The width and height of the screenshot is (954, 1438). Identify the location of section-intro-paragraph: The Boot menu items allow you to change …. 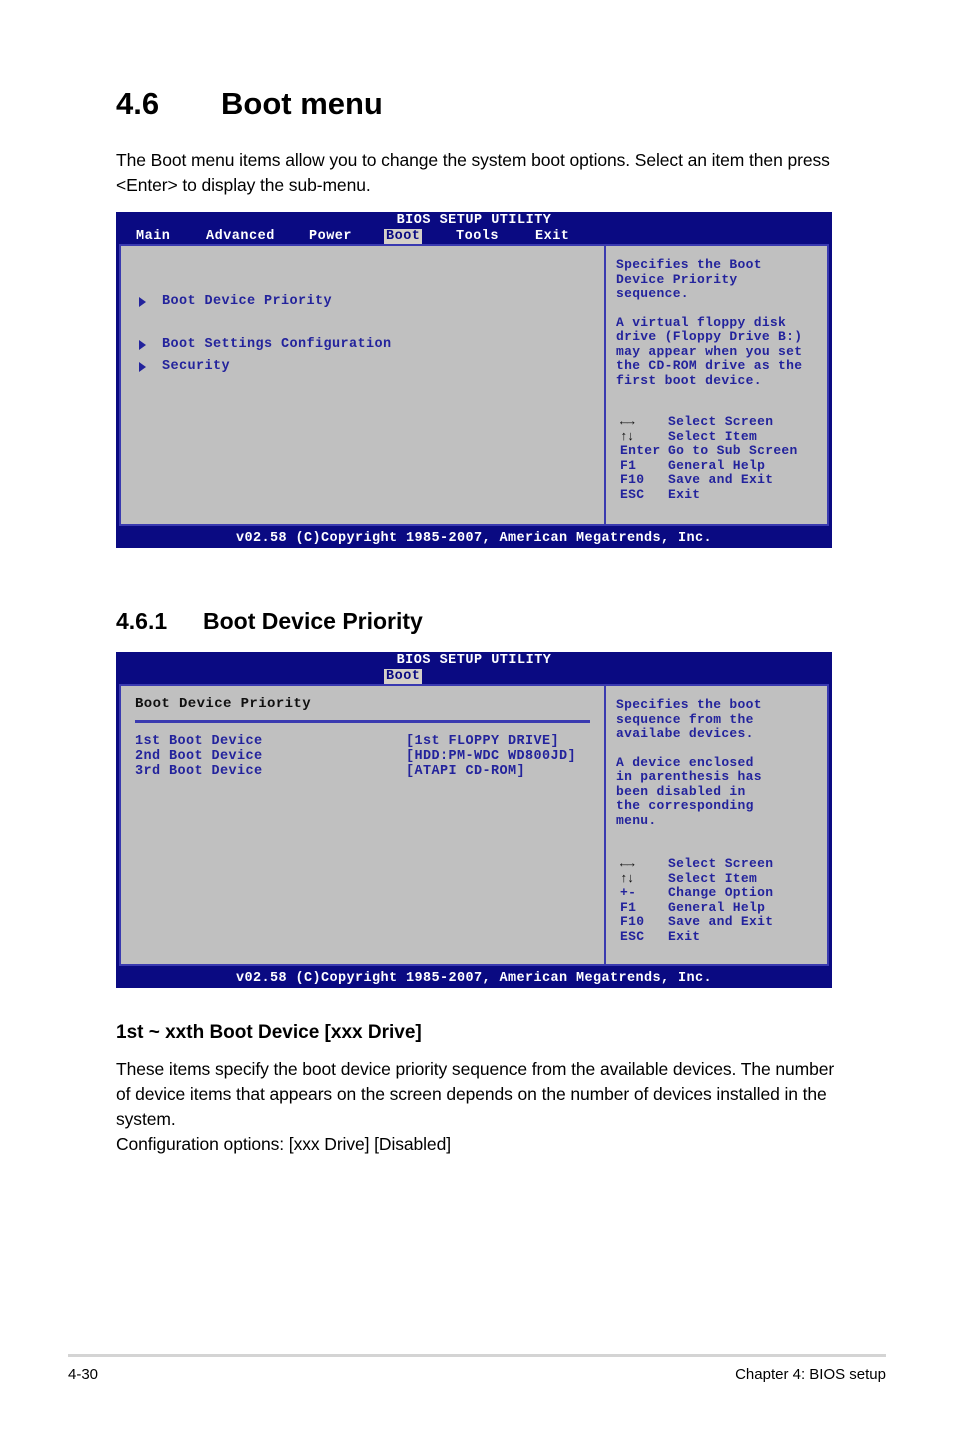
(473, 172).